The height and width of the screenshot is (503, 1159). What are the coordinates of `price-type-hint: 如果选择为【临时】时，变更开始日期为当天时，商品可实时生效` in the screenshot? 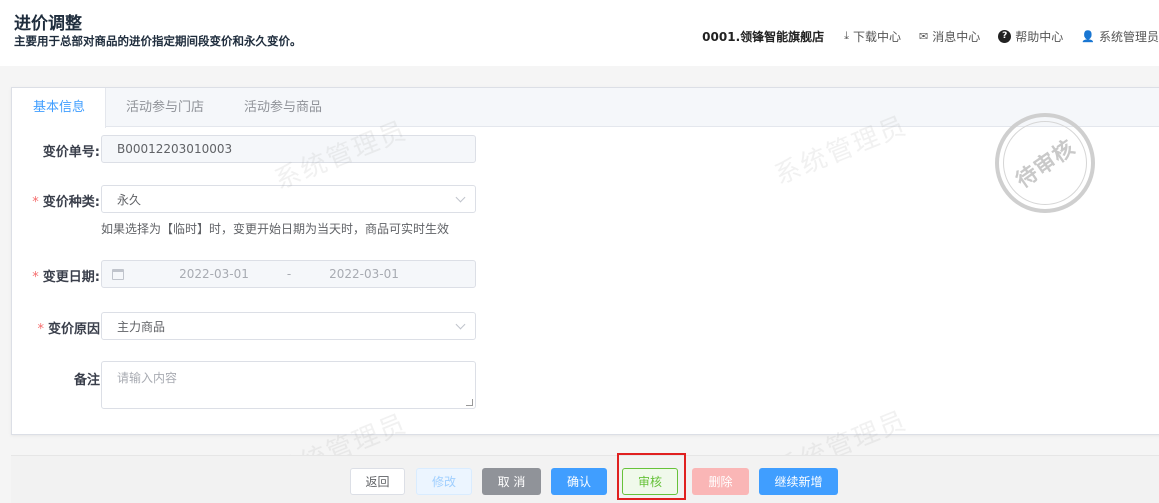 It's located at (275, 229).